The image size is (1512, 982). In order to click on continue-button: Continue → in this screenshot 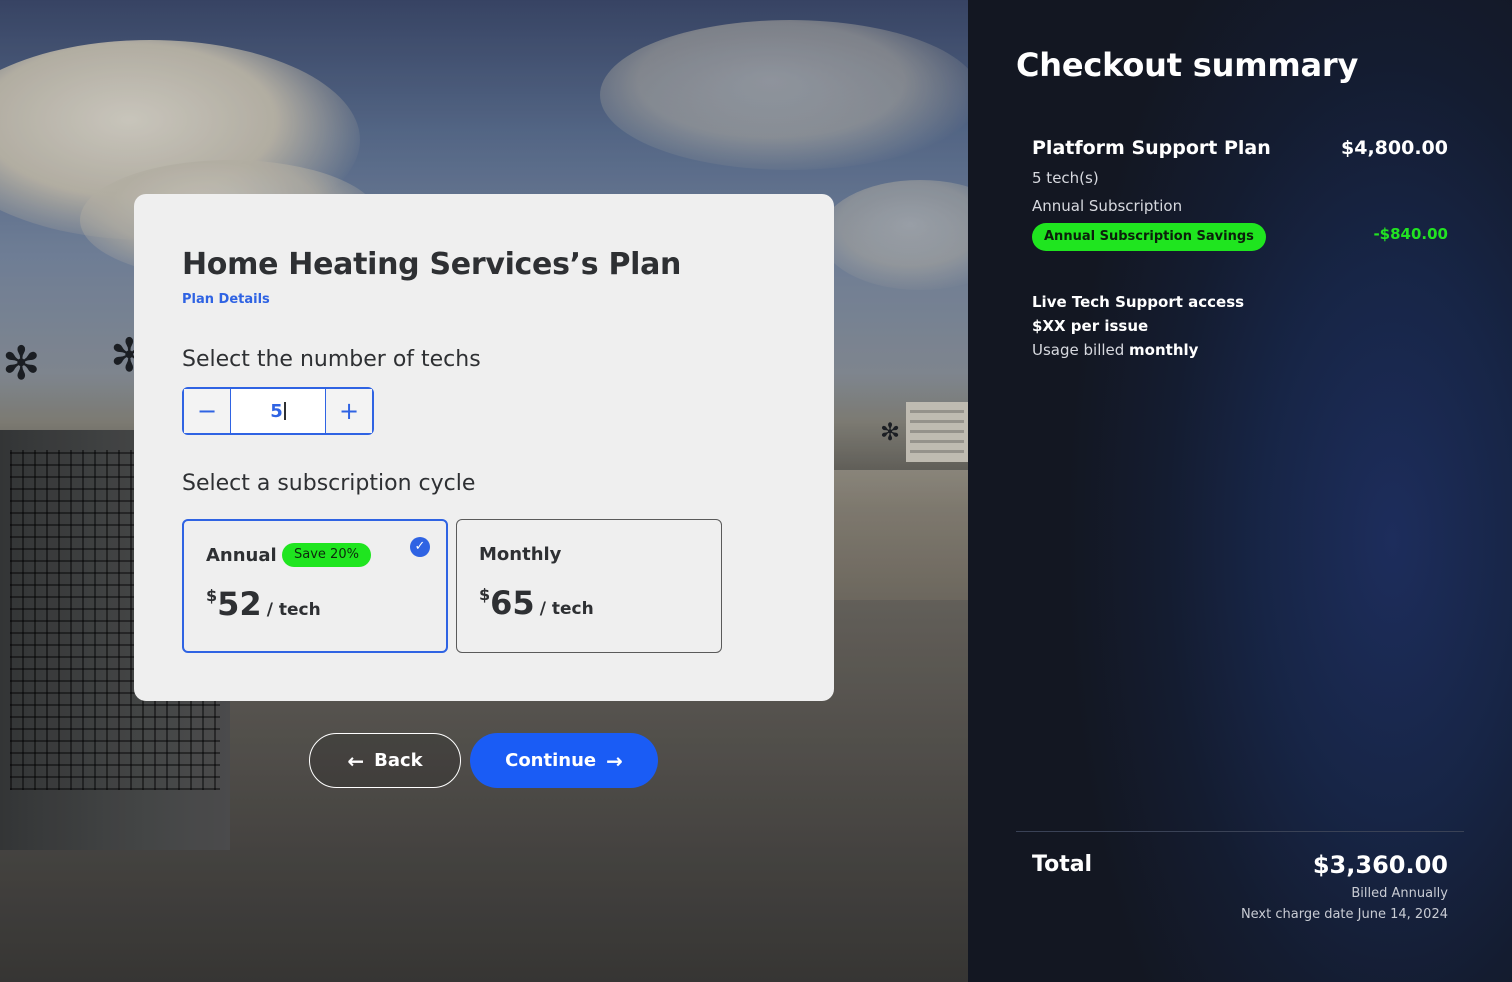, I will do `click(564, 760)`.